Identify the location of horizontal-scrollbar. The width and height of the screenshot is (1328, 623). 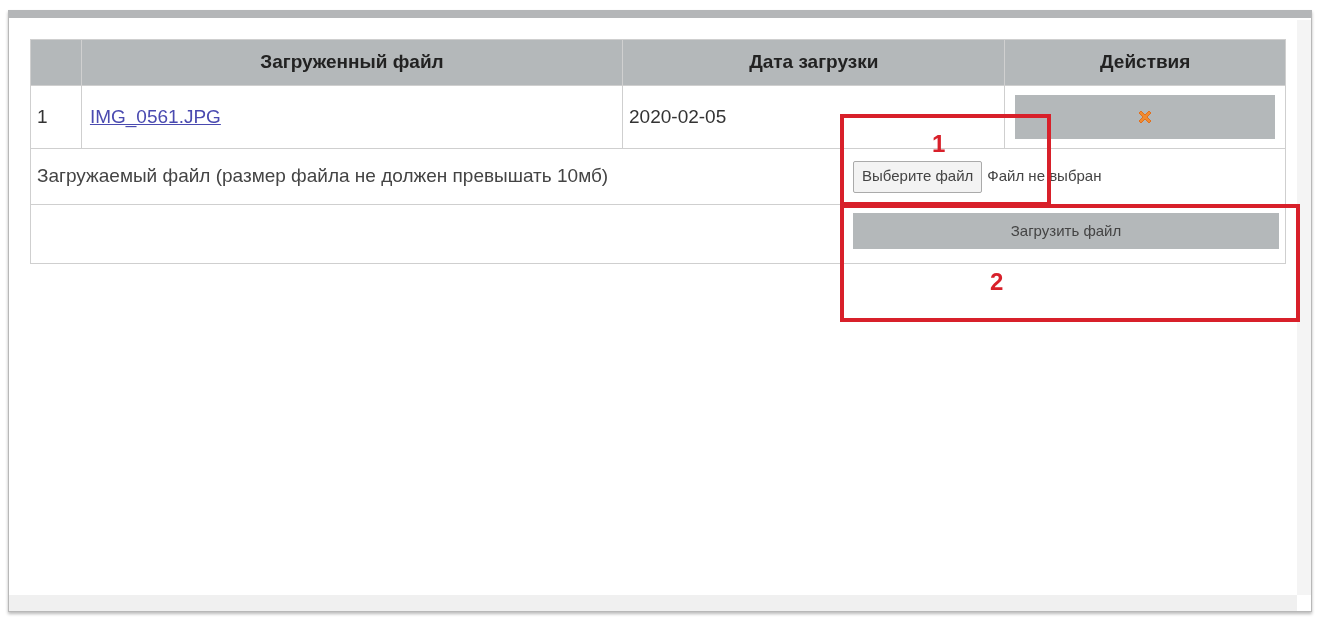
(653, 603).